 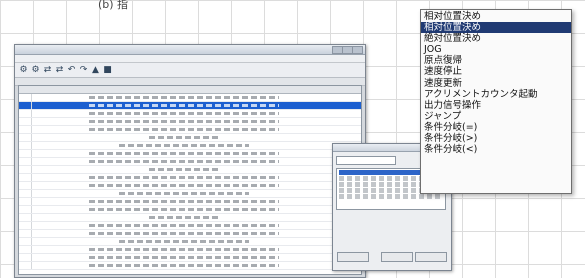 What do you see at coordinates (496, 28) in the screenshot?
I see `menu-item-relative-positioning: 相対位置決め` at bounding box center [496, 28].